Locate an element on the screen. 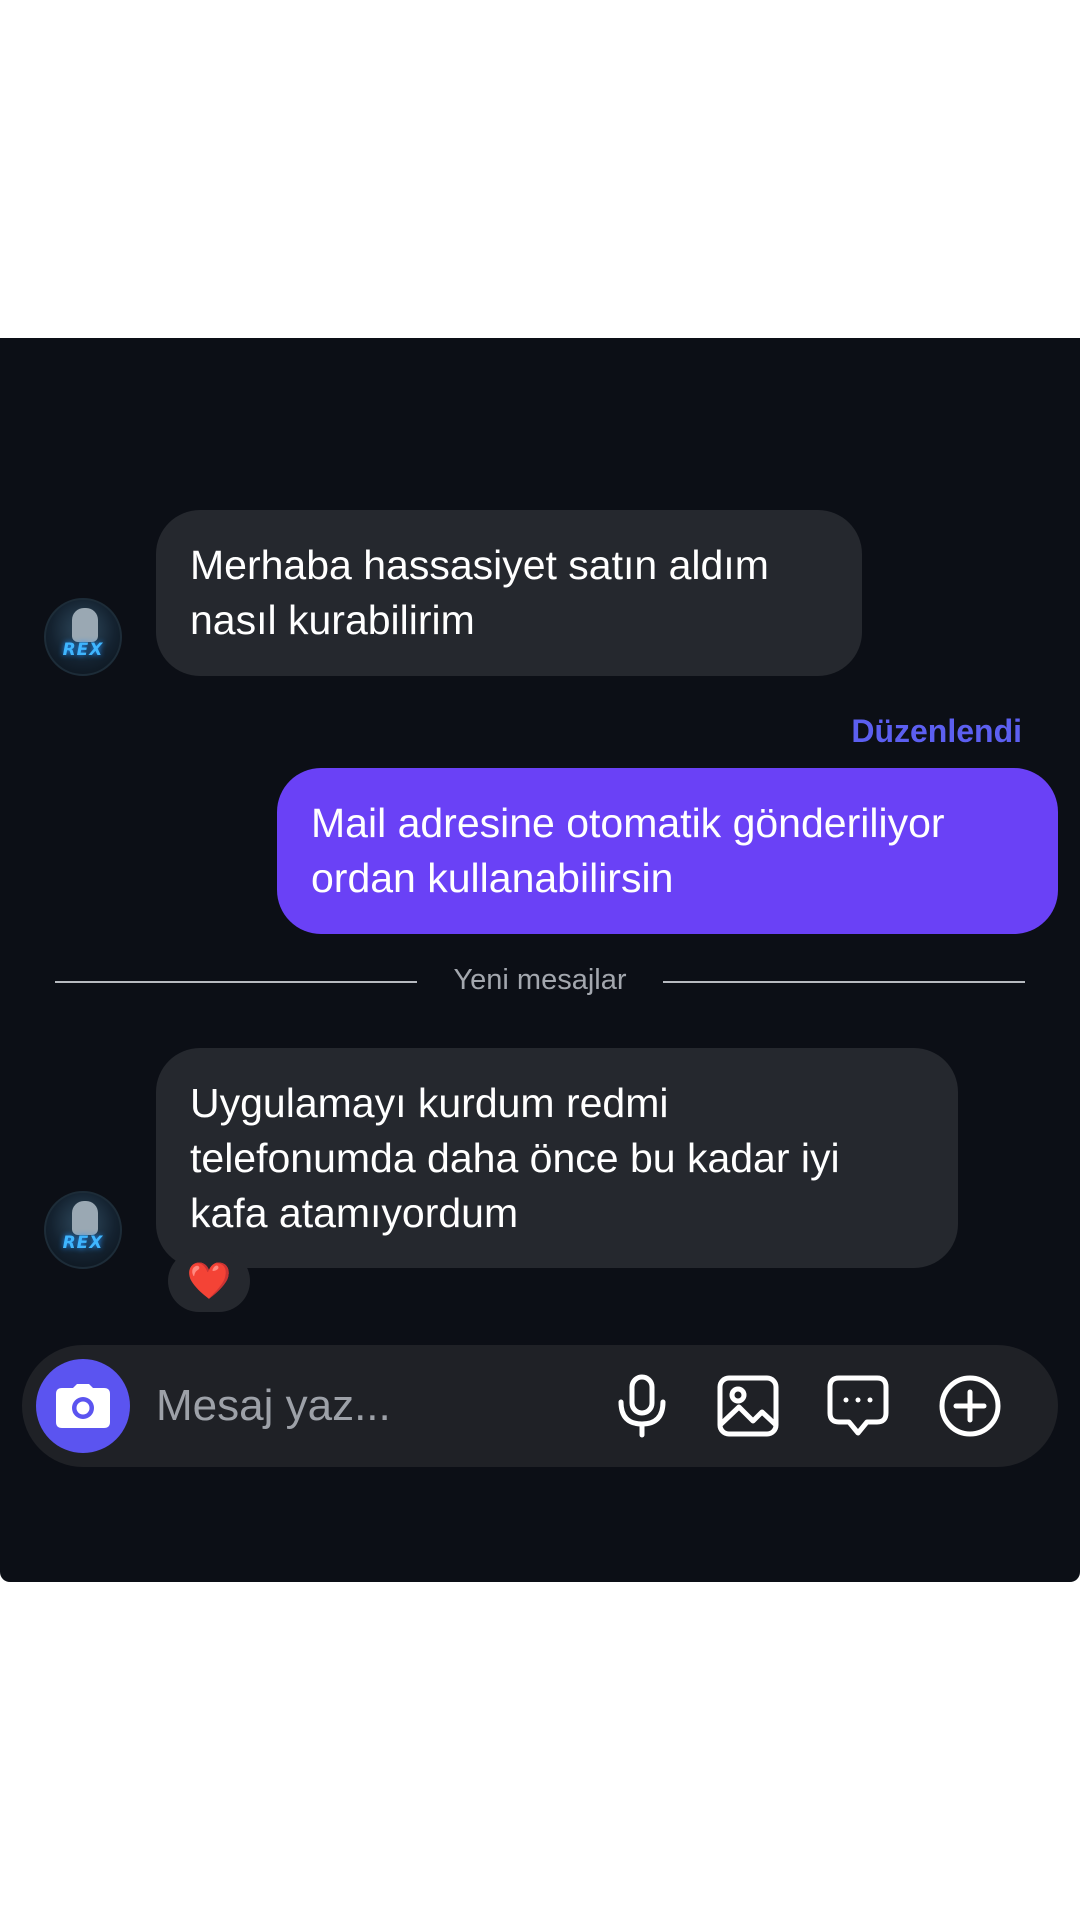 This screenshot has height=1920, width=1080. message-text-line: Uygulamayı kurdum redmi is located at coordinates (429, 1103).